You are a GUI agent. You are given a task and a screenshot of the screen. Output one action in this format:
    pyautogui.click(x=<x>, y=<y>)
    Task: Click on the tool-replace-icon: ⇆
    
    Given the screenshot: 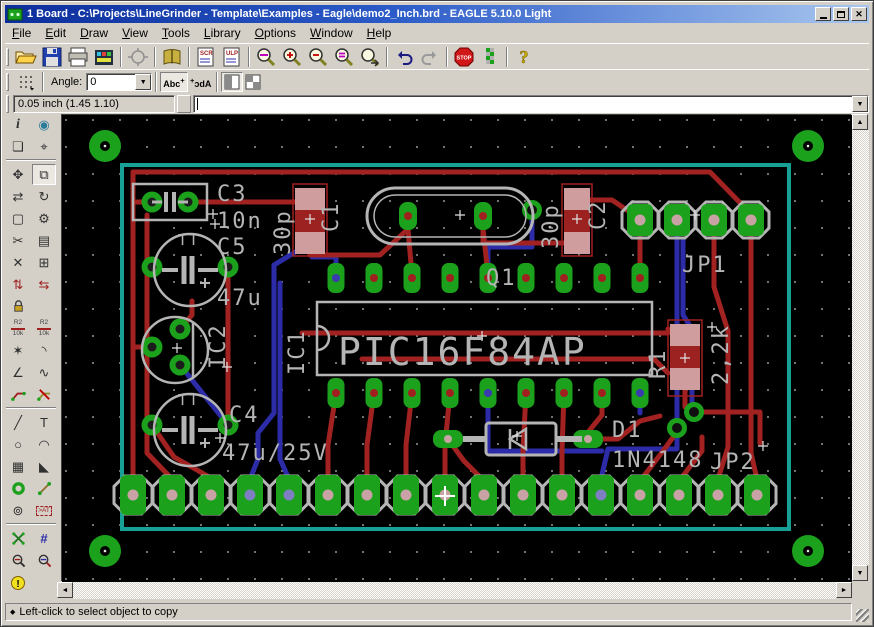 What is the action you would take?
    pyautogui.click(x=44, y=284)
    